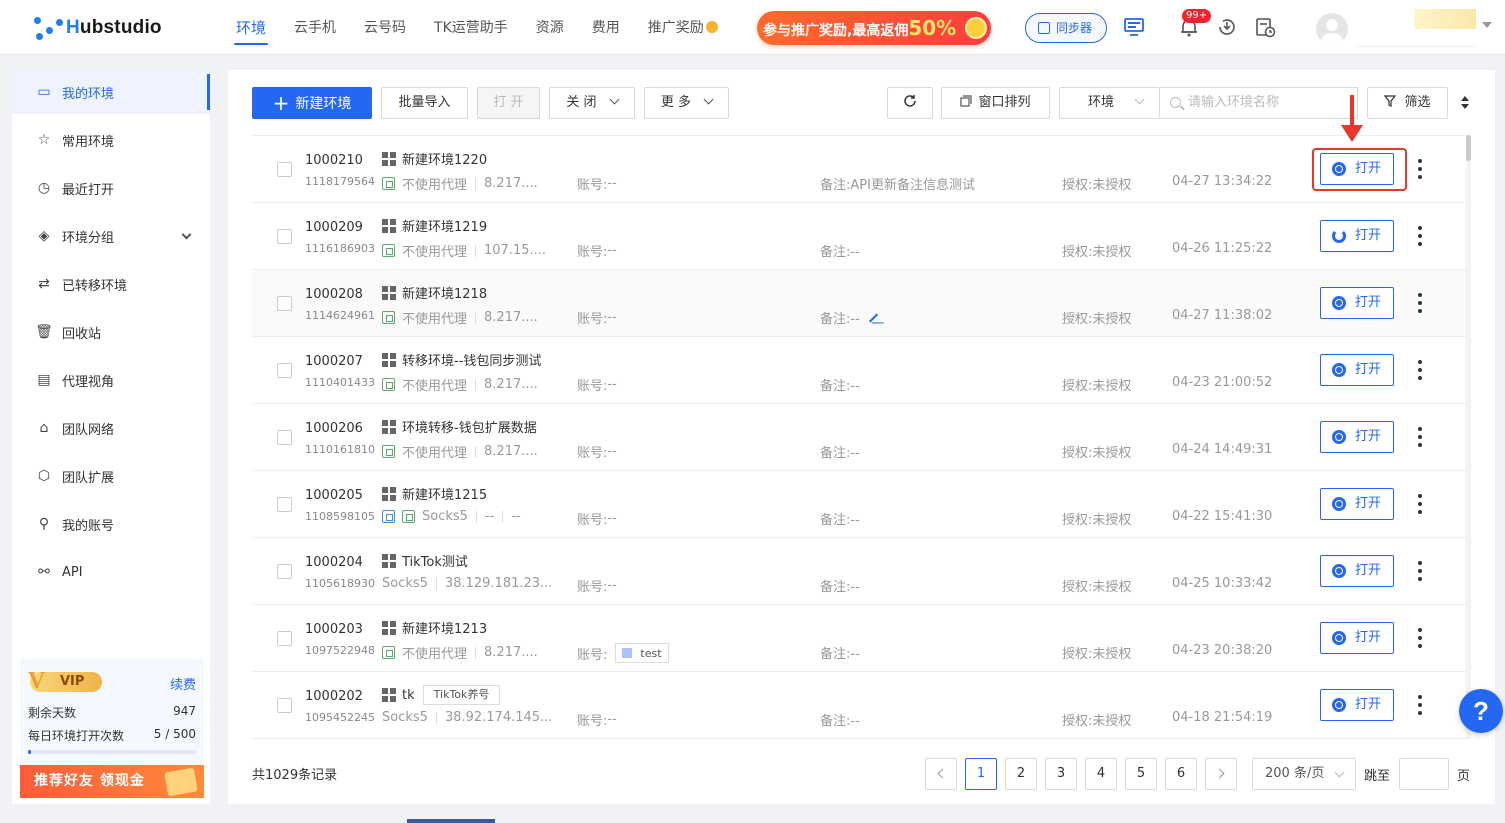 The image size is (1505, 823). I want to click on sidebar-item-9: ⚲ 我的账号, so click(111, 524).